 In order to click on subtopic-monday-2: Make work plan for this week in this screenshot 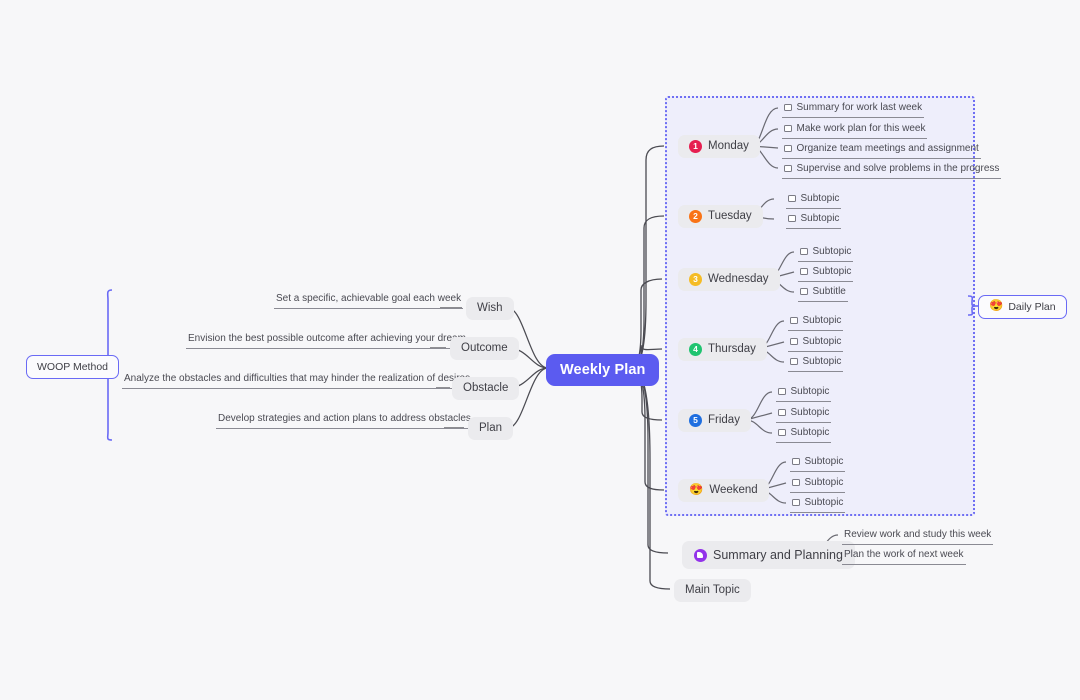, I will do `click(855, 130)`.